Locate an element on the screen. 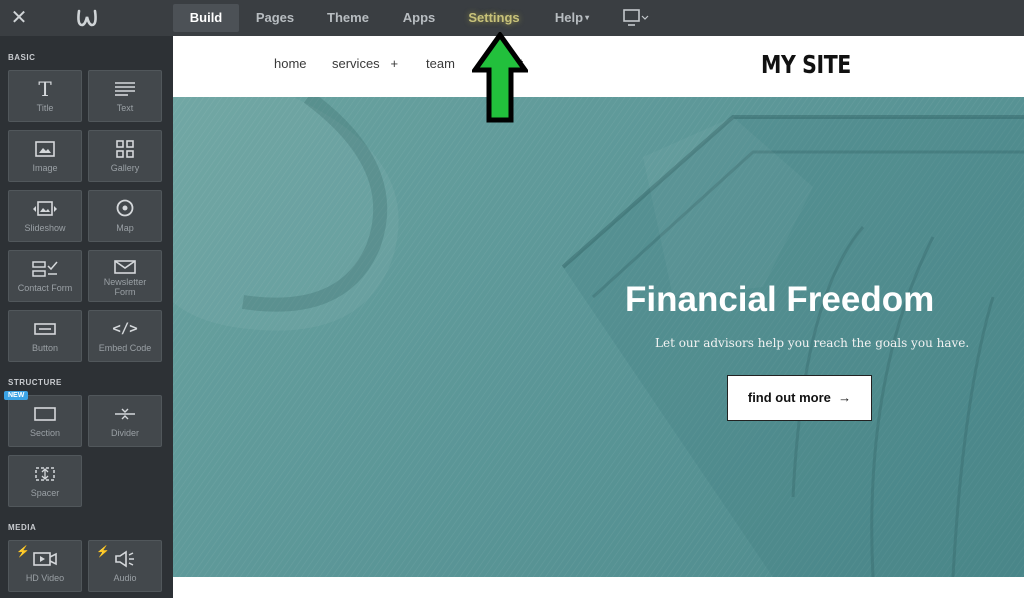 The width and height of the screenshot is (1024, 598). tile-label: Audio is located at coordinates (125, 578).